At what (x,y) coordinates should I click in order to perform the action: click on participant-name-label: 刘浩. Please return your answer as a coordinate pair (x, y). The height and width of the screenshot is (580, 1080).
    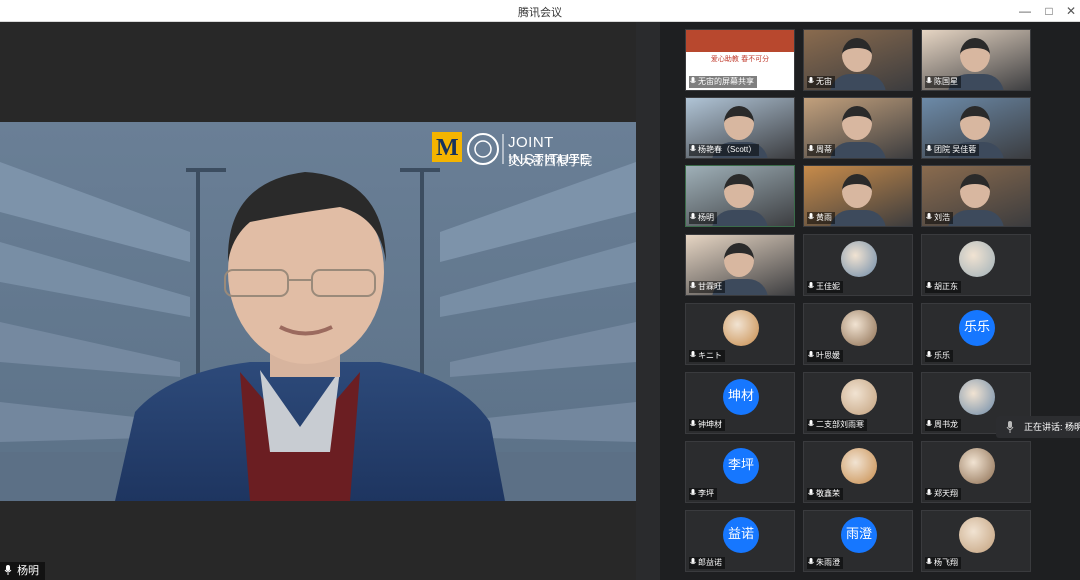
    Looking at the image, I should click on (939, 218).